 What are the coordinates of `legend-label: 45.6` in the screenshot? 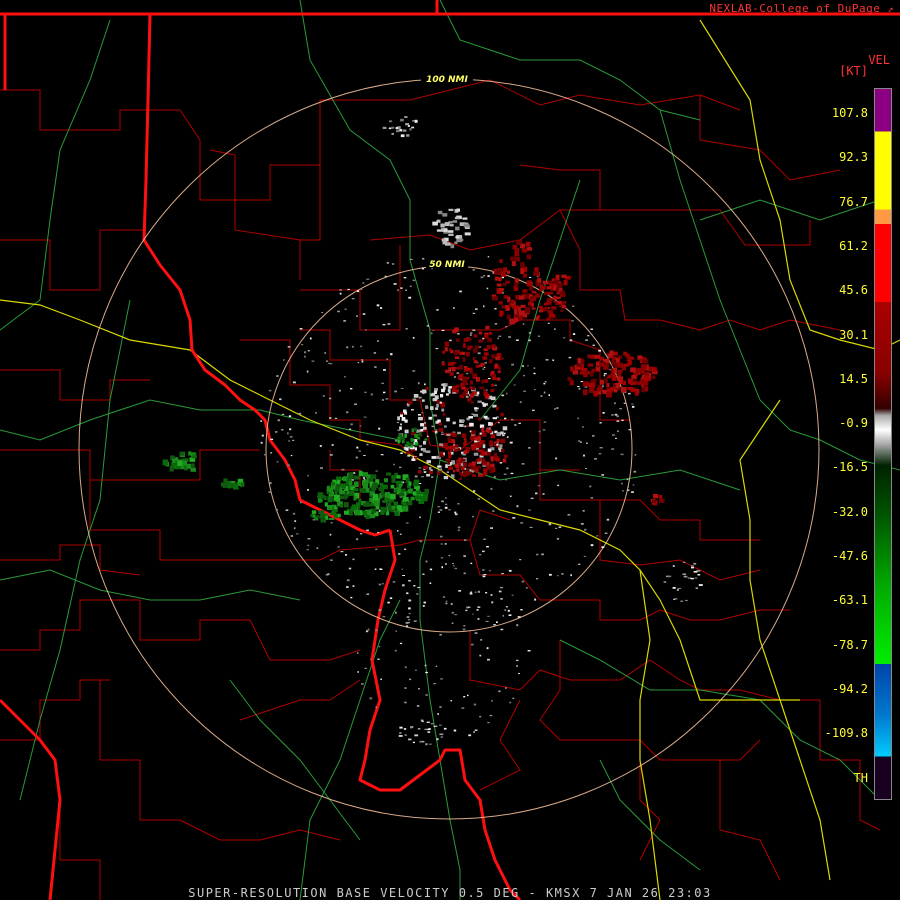 It's located at (853, 290).